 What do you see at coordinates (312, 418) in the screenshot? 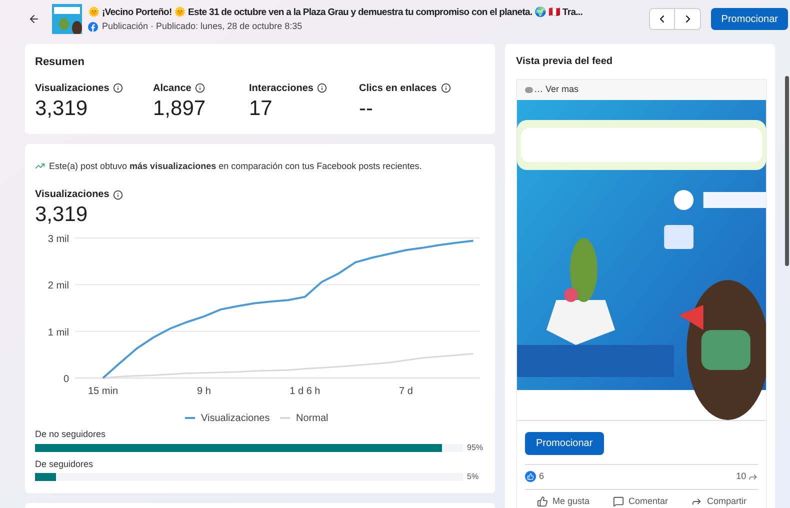
I see `legend-label: Normal` at bounding box center [312, 418].